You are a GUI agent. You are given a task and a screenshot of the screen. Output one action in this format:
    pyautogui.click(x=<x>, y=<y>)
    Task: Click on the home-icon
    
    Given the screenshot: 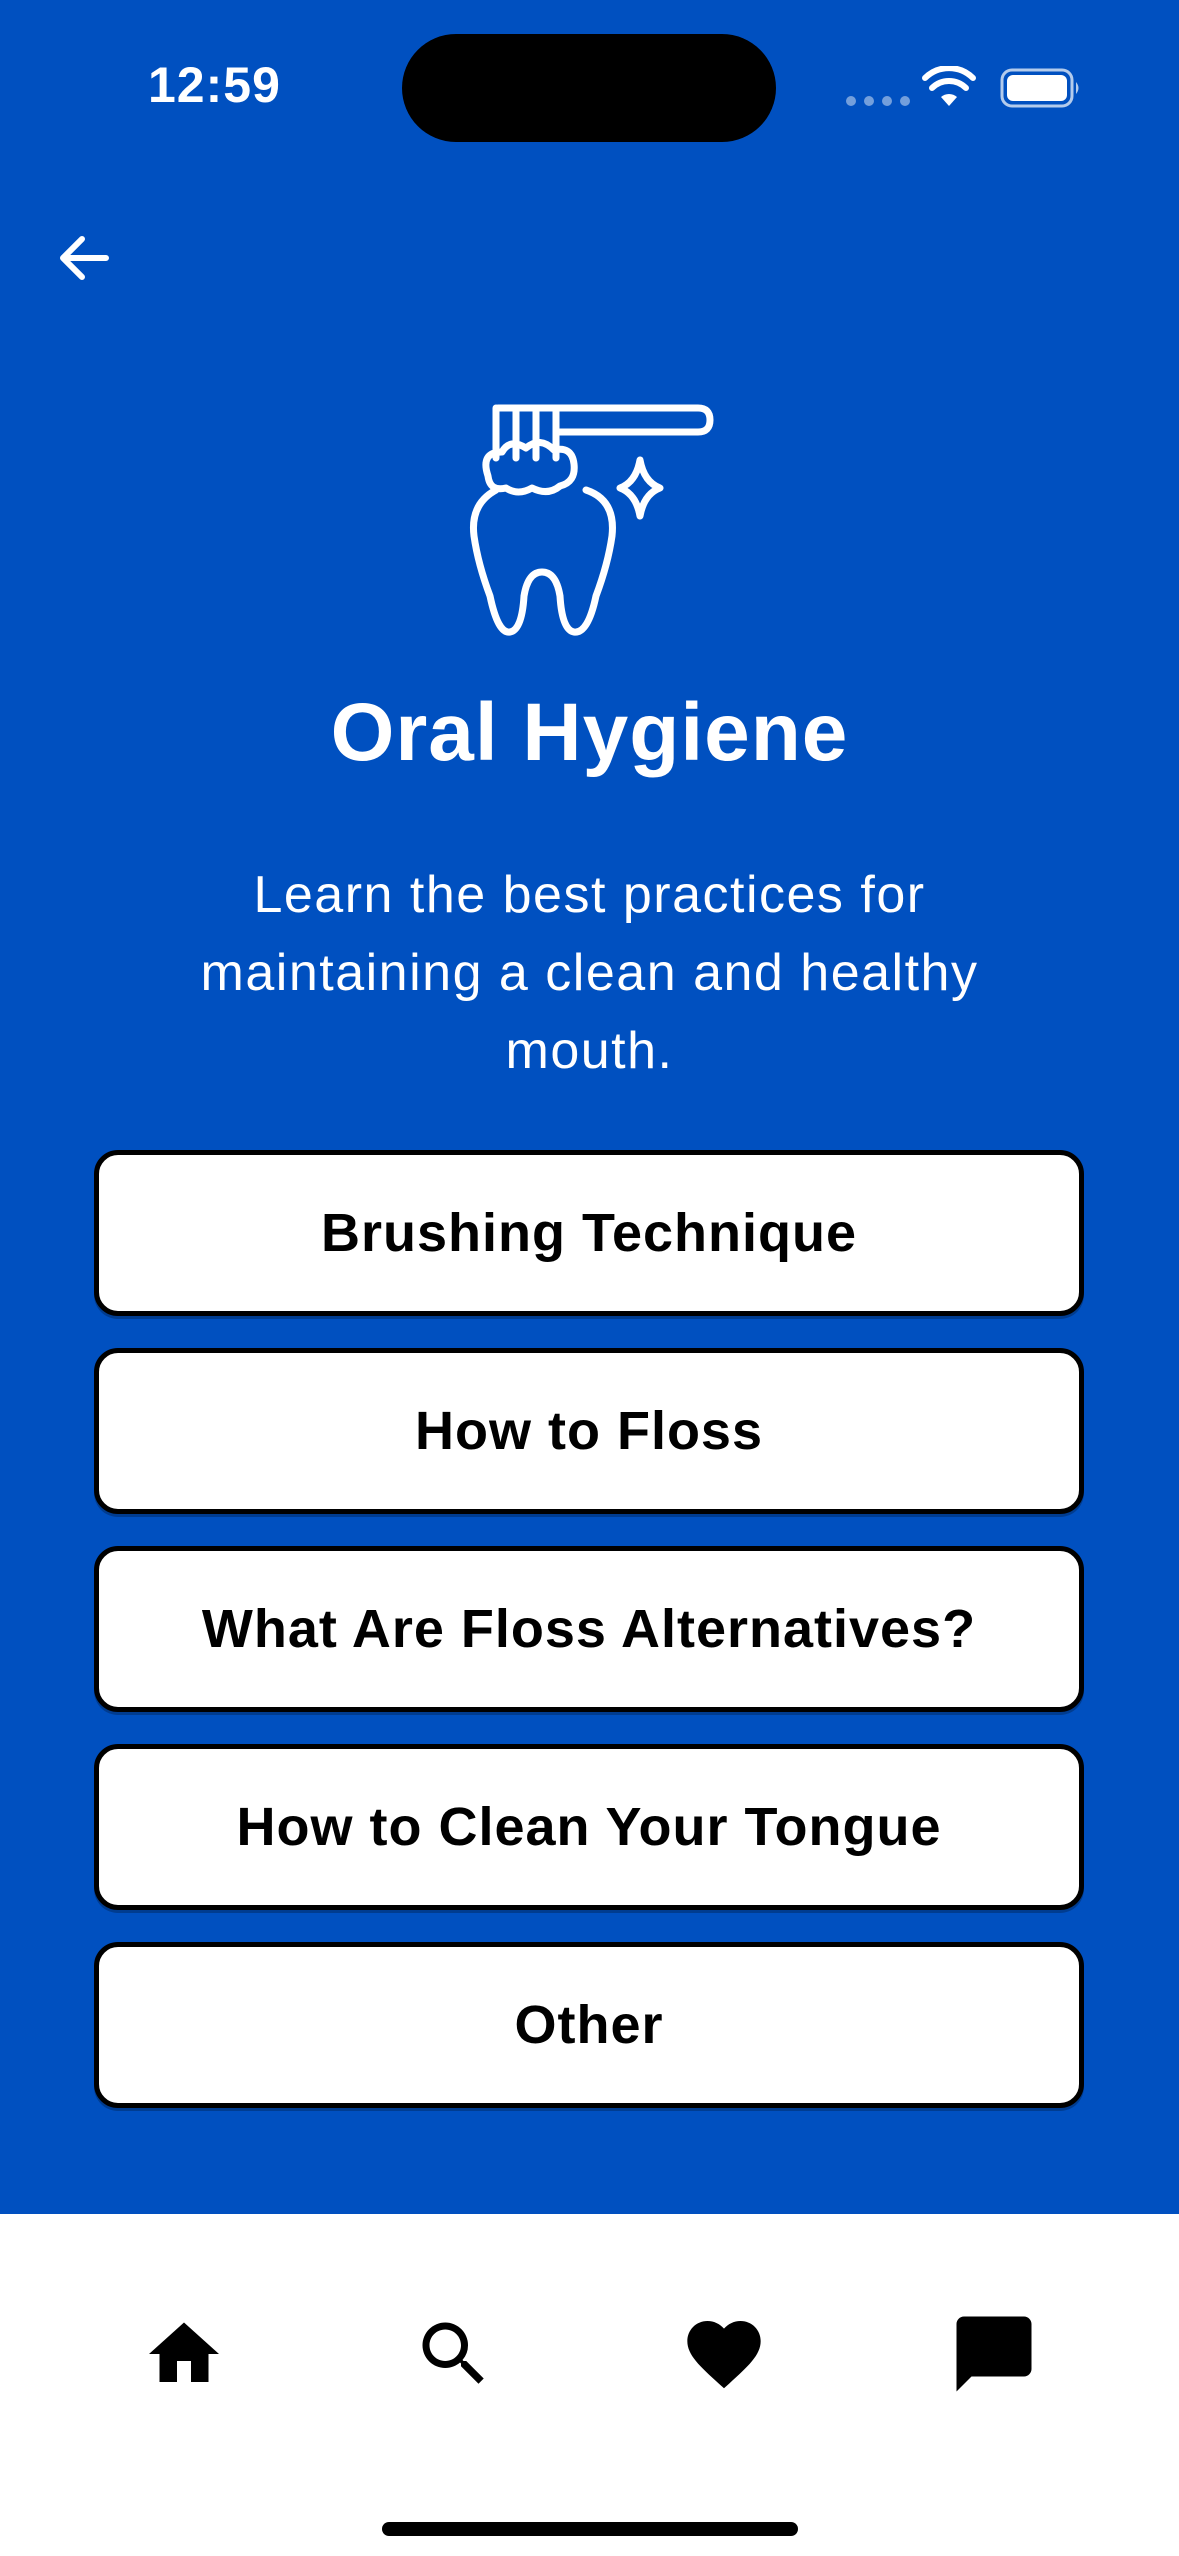 What is the action you would take?
    pyautogui.click(x=184, y=2352)
    